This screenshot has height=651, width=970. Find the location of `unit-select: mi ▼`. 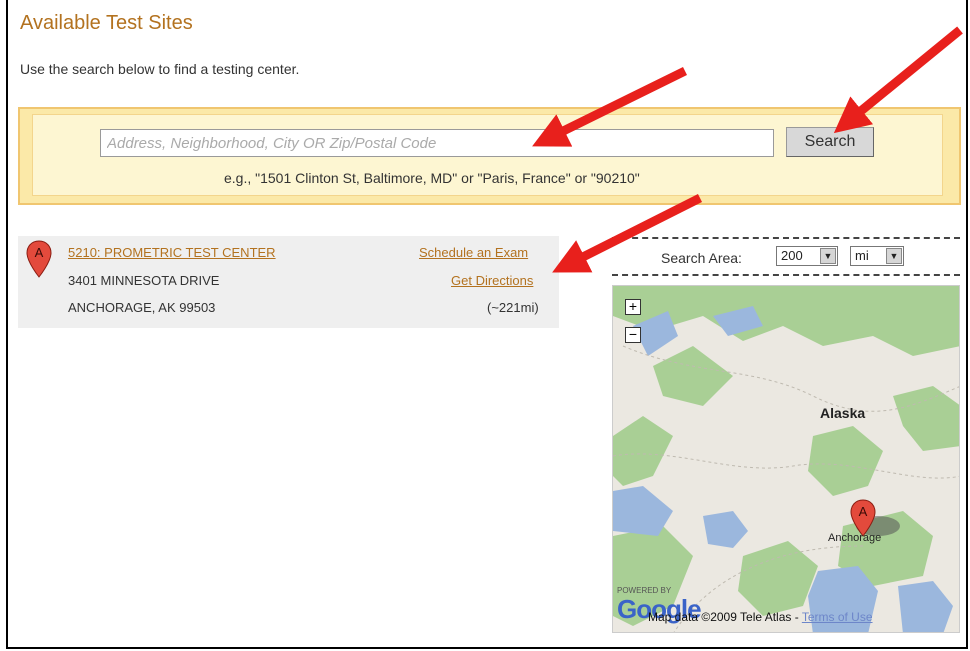

unit-select: mi ▼ is located at coordinates (877, 256).